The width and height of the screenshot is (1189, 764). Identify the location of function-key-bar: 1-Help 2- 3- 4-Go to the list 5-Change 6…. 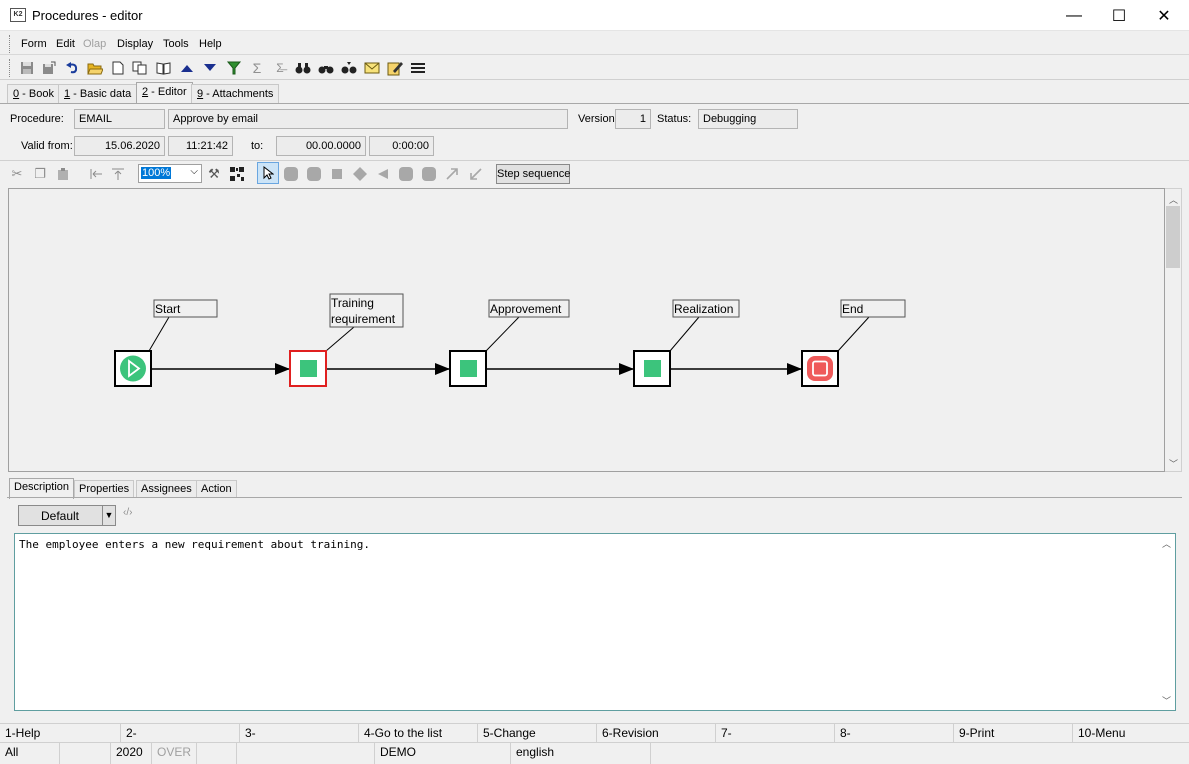
(594, 733).